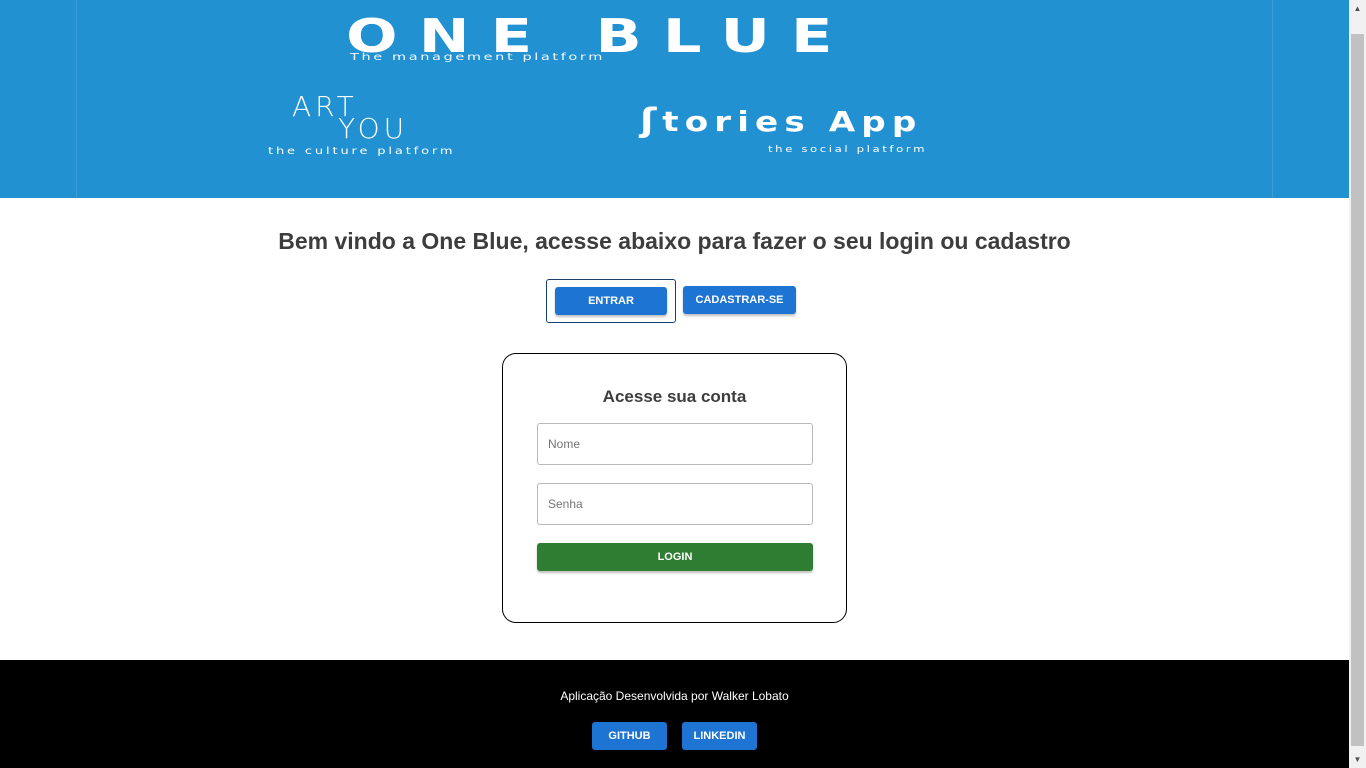 Image resolution: width=1366 pixels, height=768 pixels. Describe the element at coordinates (373, 128) in the screenshot. I see `art-you-logo-line2: YOU` at that location.